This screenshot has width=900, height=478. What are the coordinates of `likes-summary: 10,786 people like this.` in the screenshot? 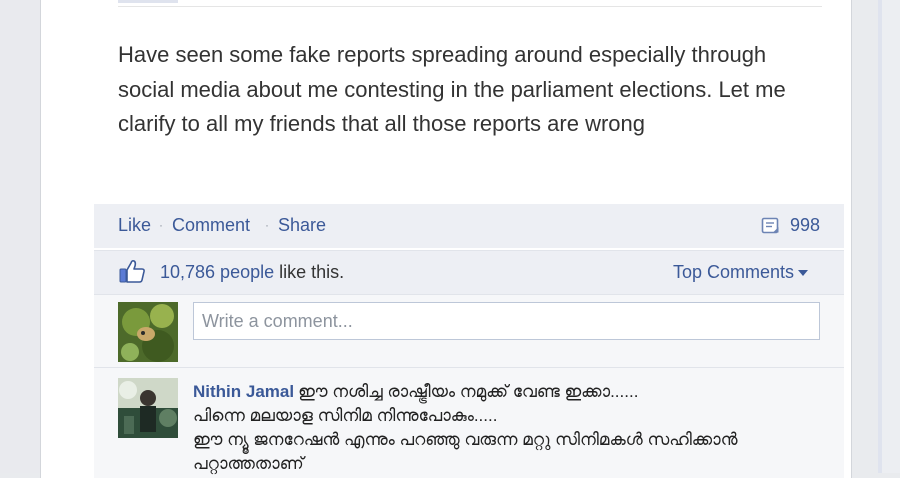 It's located at (252, 272).